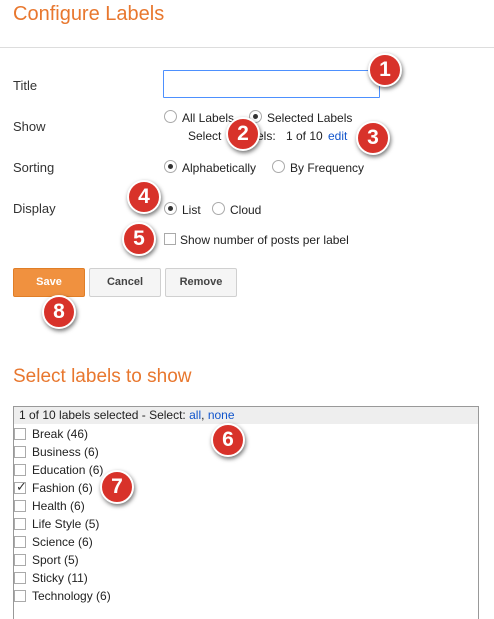 The width and height of the screenshot is (494, 619). I want to click on divider, so click(247, 47).